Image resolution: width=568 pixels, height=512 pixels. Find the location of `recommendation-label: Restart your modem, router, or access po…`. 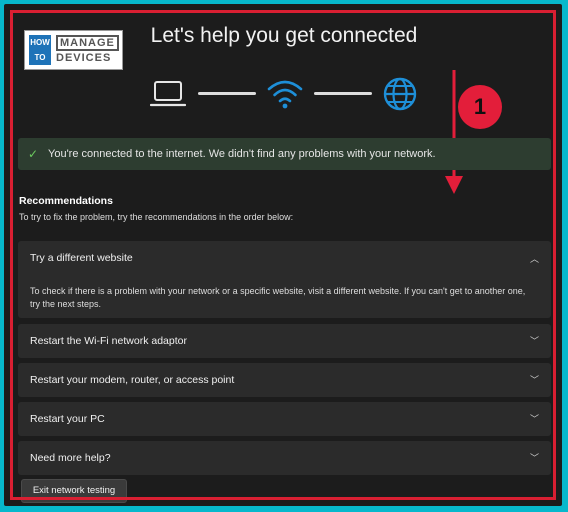

recommendation-label: Restart your modem, router, or access po… is located at coordinates (132, 380).